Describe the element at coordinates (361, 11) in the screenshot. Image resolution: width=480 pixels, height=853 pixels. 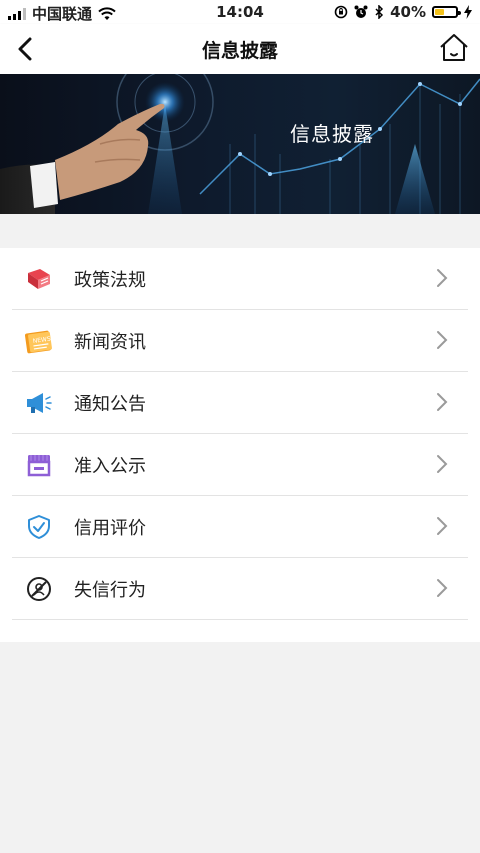
I see `alarm-icon` at that location.